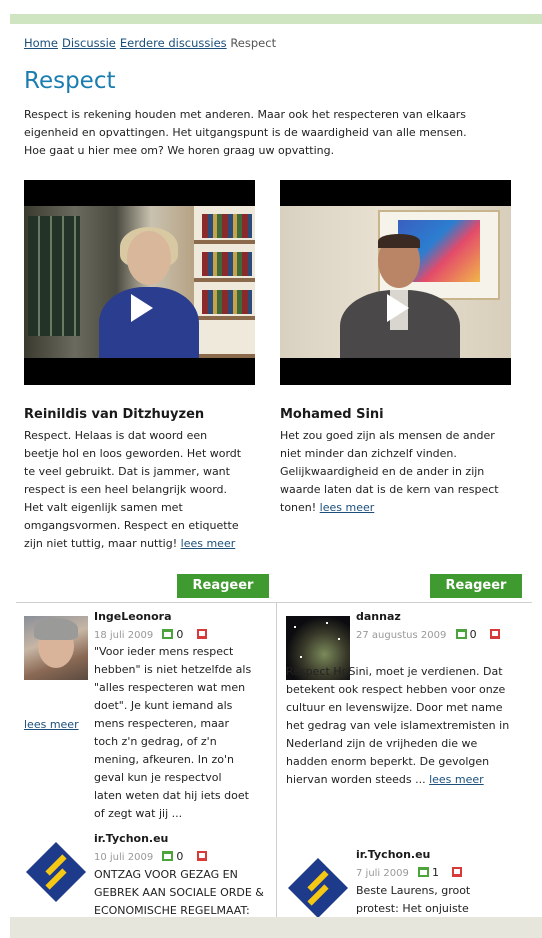 The width and height of the screenshot is (542, 938). Describe the element at coordinates (276, 927) in the screenshot. I see `bottom-bar` at that location.